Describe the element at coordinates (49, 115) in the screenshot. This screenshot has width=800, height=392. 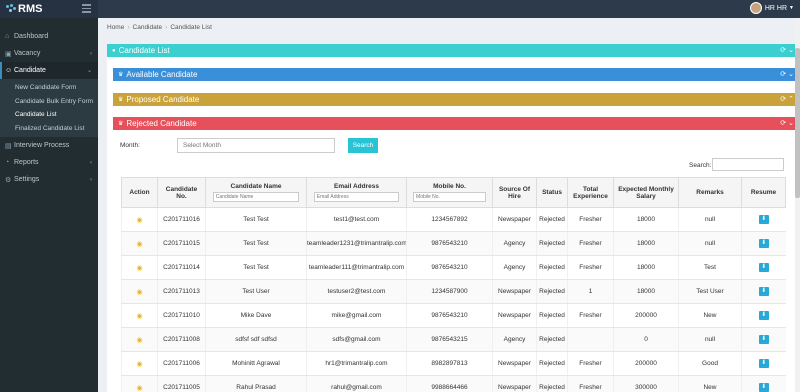
I see `submenu-candidate-list: Candidate List` at that location.